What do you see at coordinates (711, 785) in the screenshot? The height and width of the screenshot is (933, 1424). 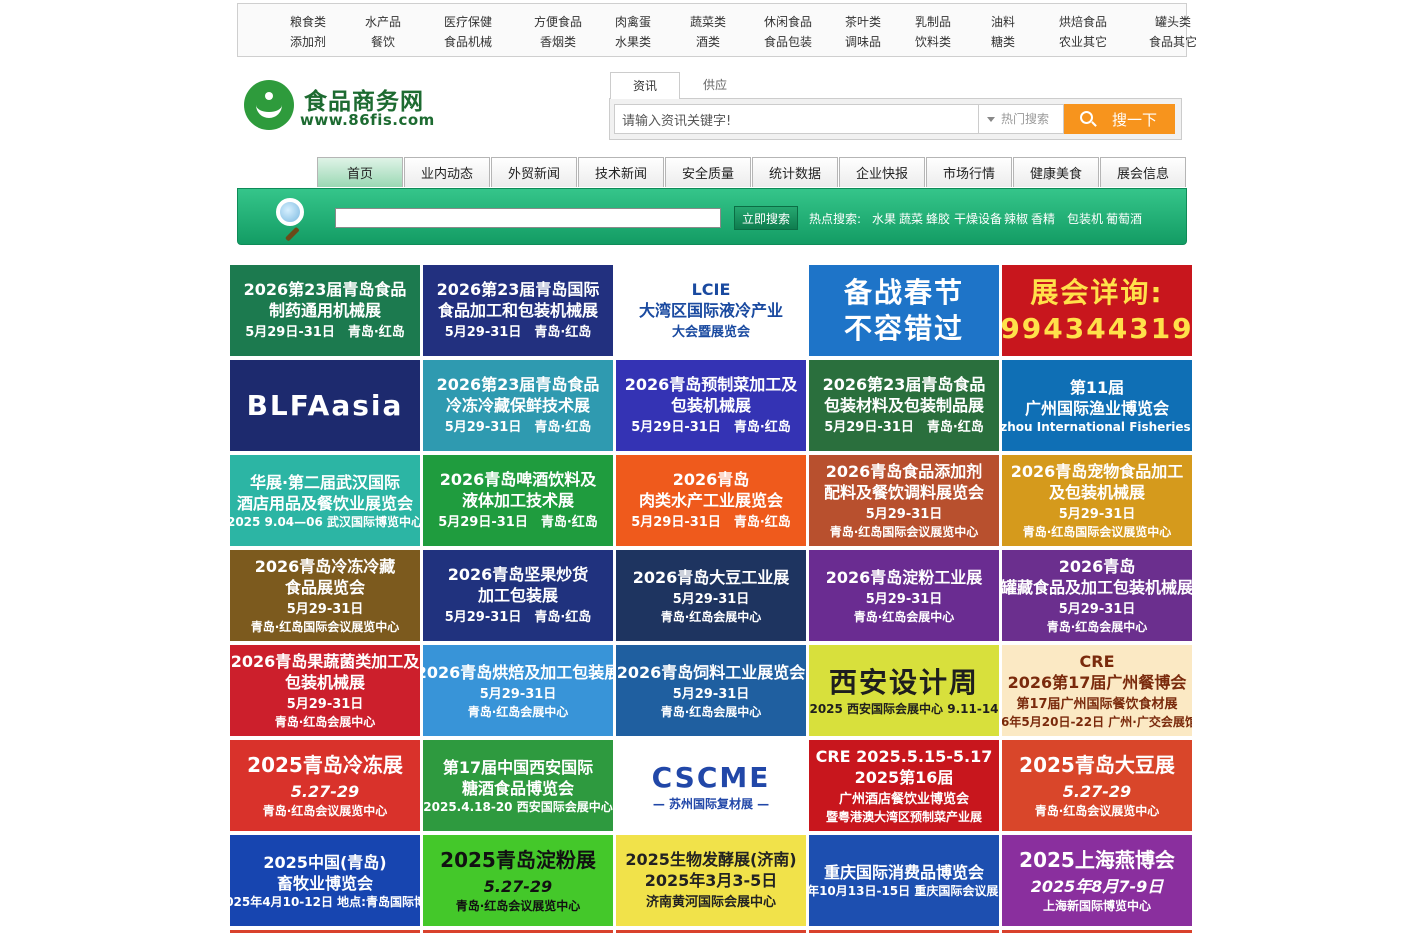 I see `exhibition-banner: CSCME — 苏州国际复材展 —` at bounding box center [711, 785].